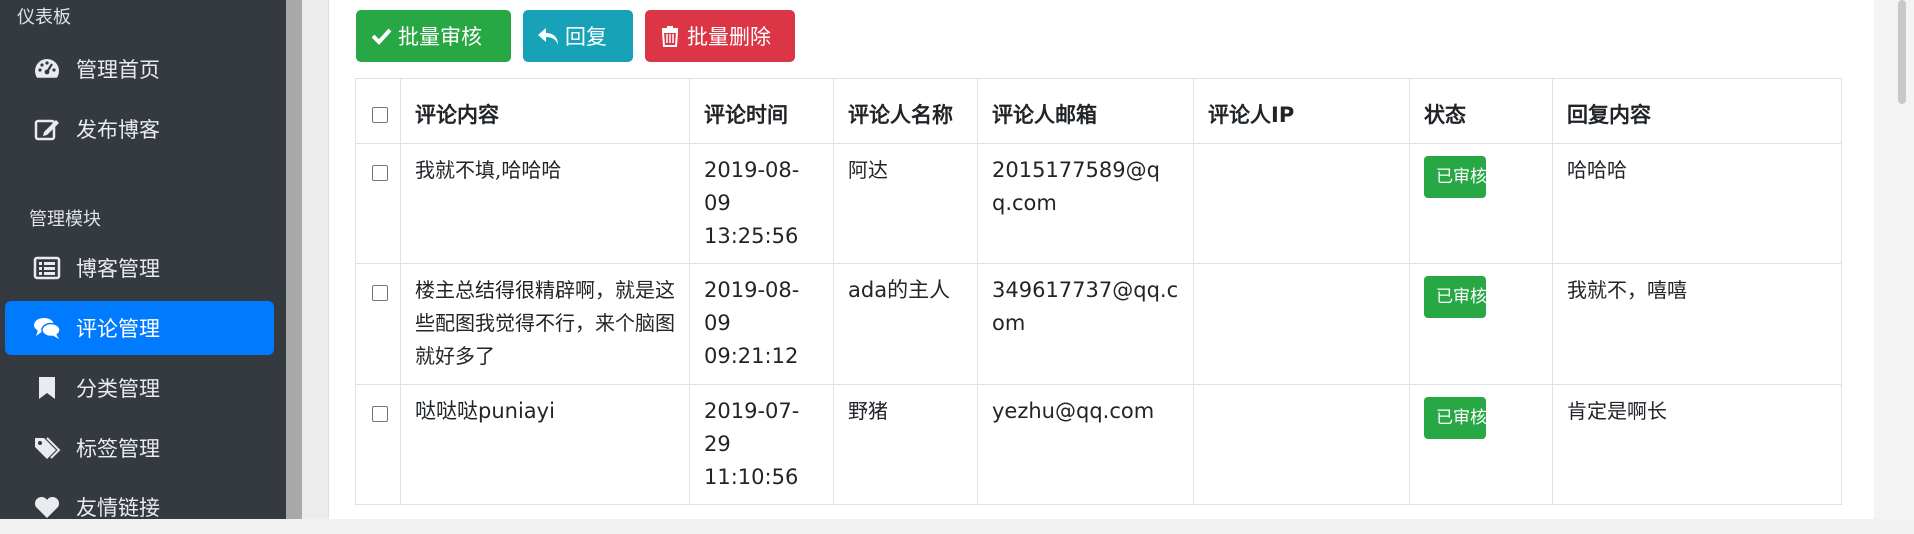 This screenshot has height=534, width=1914. I want to click on commenter-email: 349617737@qq.com, so click(1085, 324).